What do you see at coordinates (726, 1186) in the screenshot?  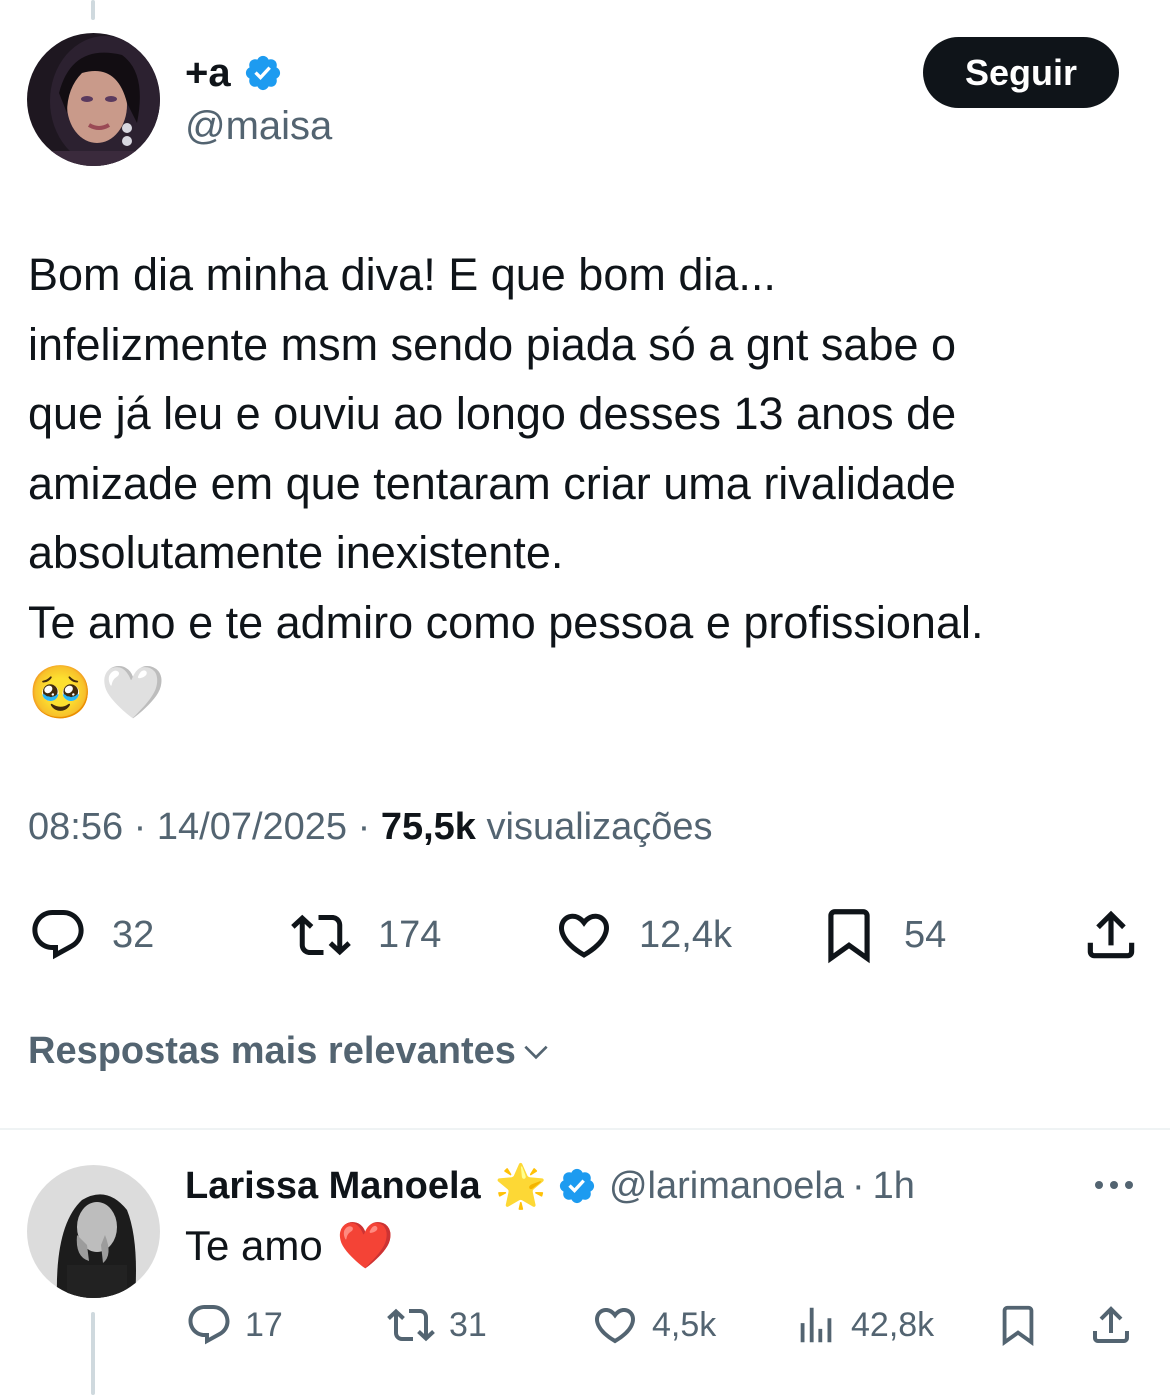 I see `reply-author-handle: @larimanoela` at bounding box center [726, 1186].